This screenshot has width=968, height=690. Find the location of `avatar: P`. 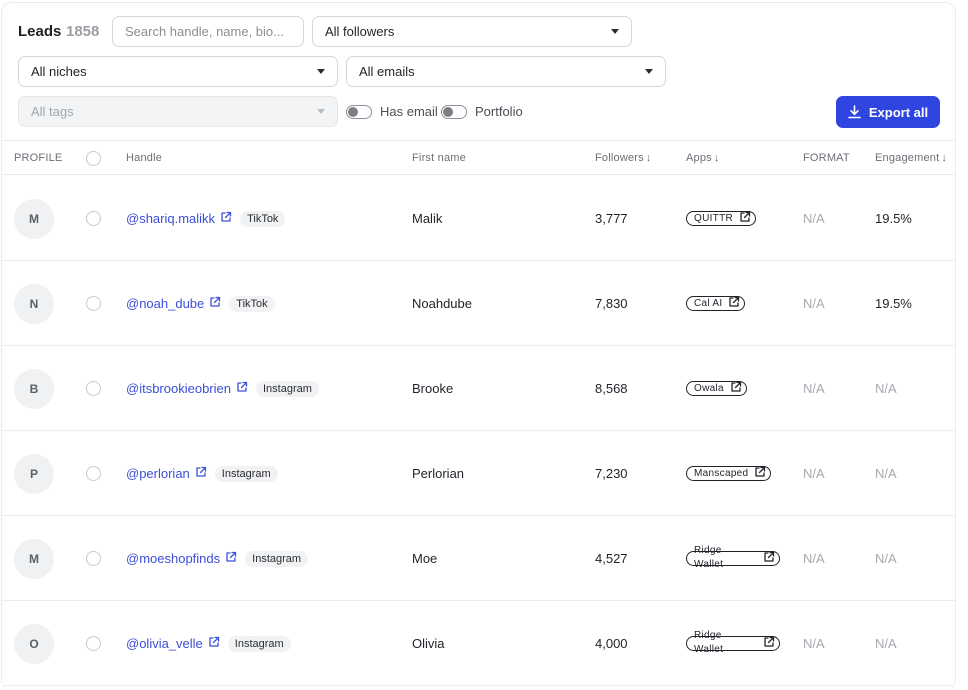

avatar: P is located at coordinates (34, 473).